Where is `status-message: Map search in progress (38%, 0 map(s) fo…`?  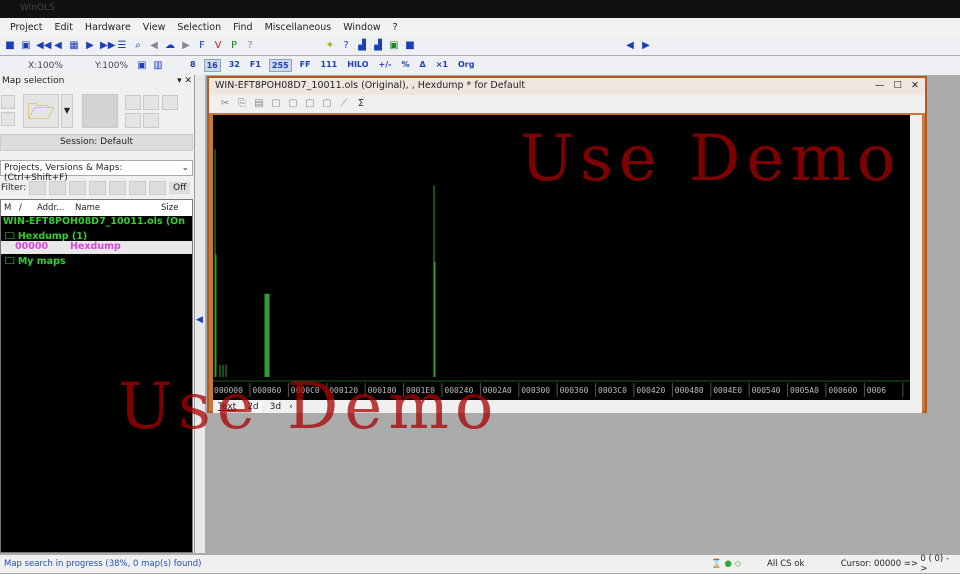 status-message: Map search in progress (38%, 0 map(s) fo… is located at coordinates (103, 564).